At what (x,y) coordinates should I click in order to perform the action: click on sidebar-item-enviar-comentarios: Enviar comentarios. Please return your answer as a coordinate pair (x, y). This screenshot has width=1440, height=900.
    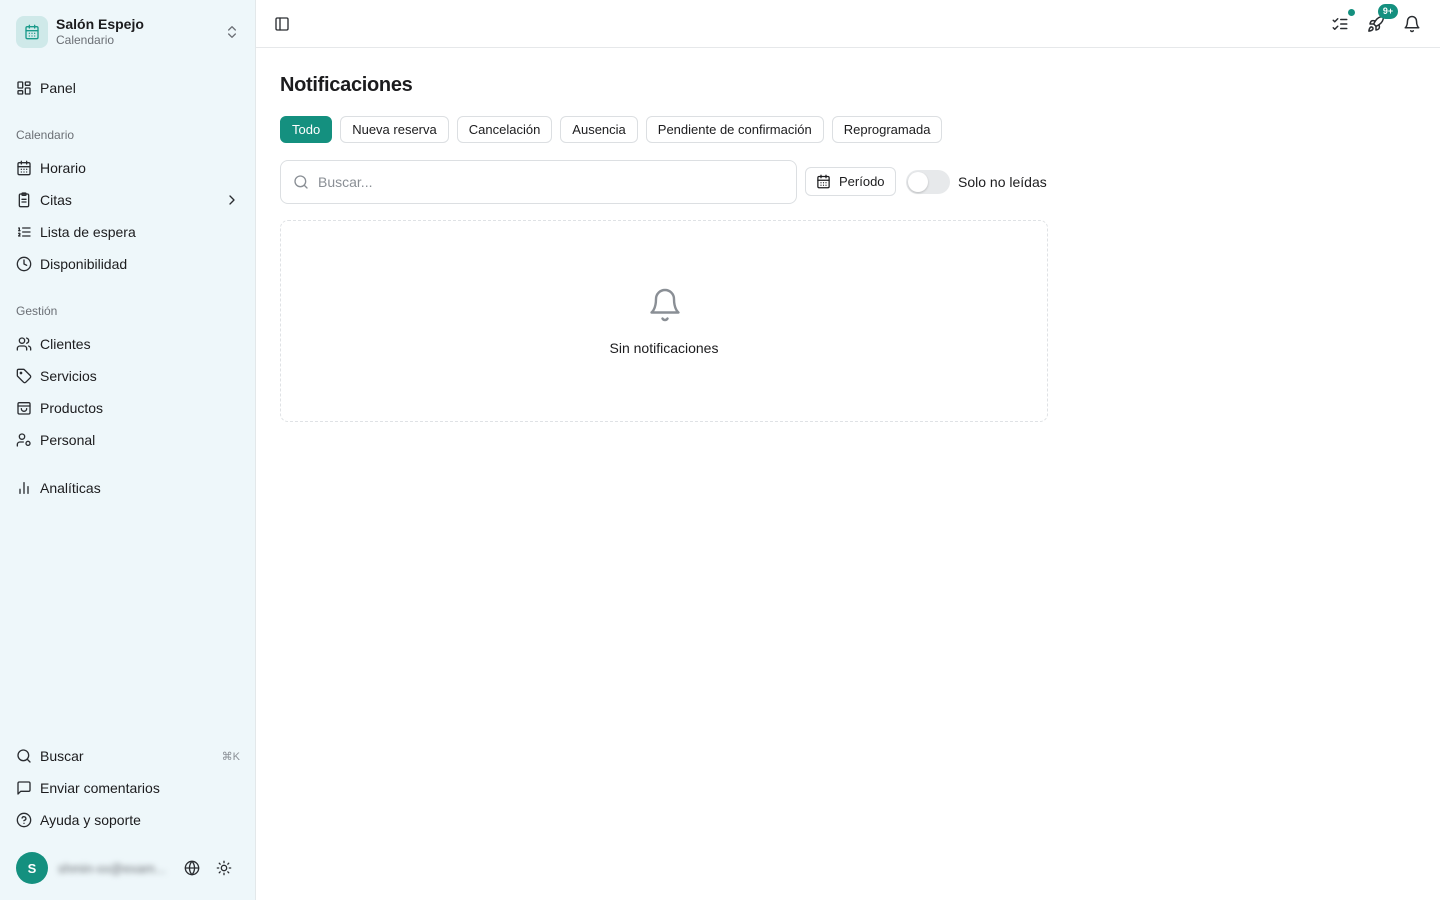
    Looking at the image, I should click on (128, 788).